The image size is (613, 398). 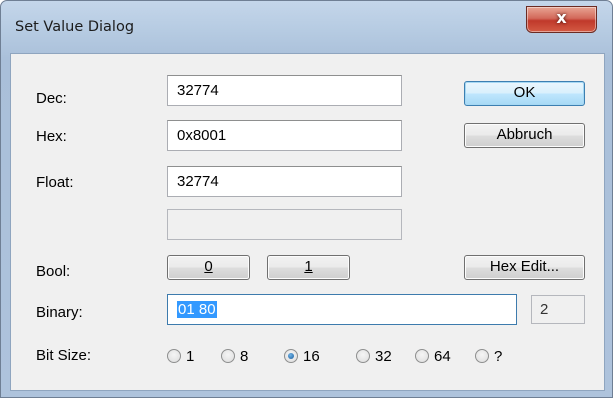 What do you see at coordinates (244, 356) in the screenshot?
I see `radio-label-8: 8` at bounding box center [244, 356].